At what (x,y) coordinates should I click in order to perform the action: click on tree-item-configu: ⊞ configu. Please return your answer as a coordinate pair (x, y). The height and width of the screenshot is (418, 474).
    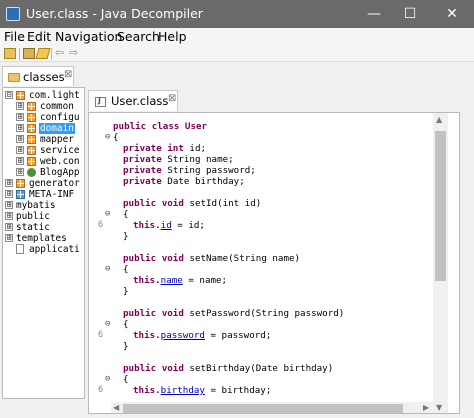
    Looking at the image, I should click on (43, 117).